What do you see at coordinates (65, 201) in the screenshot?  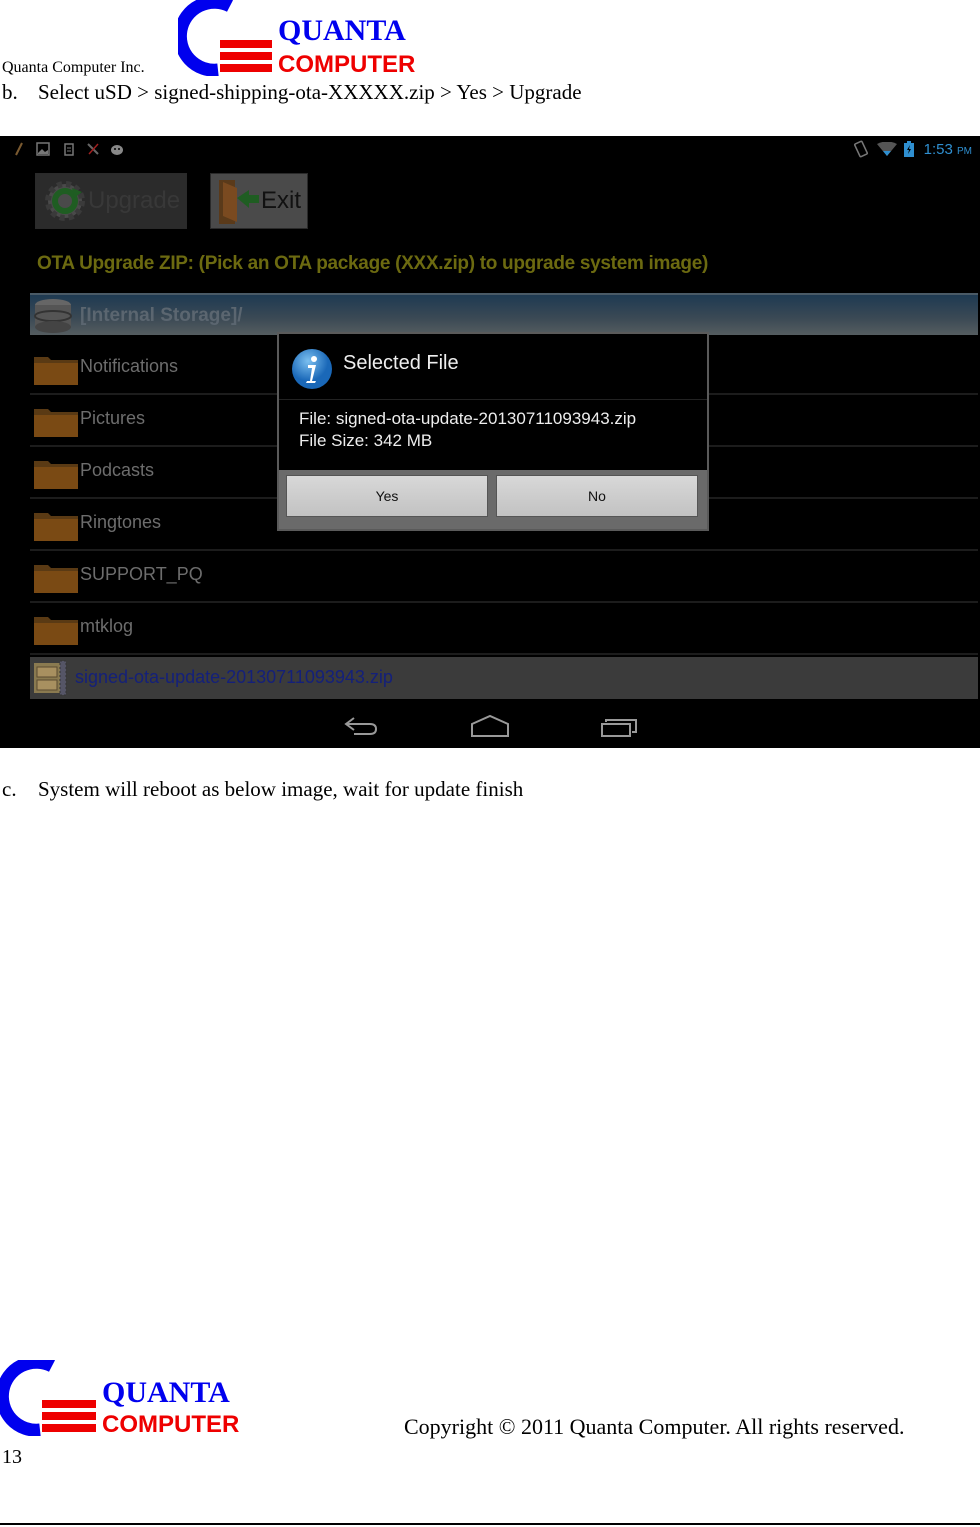 I see `gear-refresh-icon` at bounding box center [65, 201].